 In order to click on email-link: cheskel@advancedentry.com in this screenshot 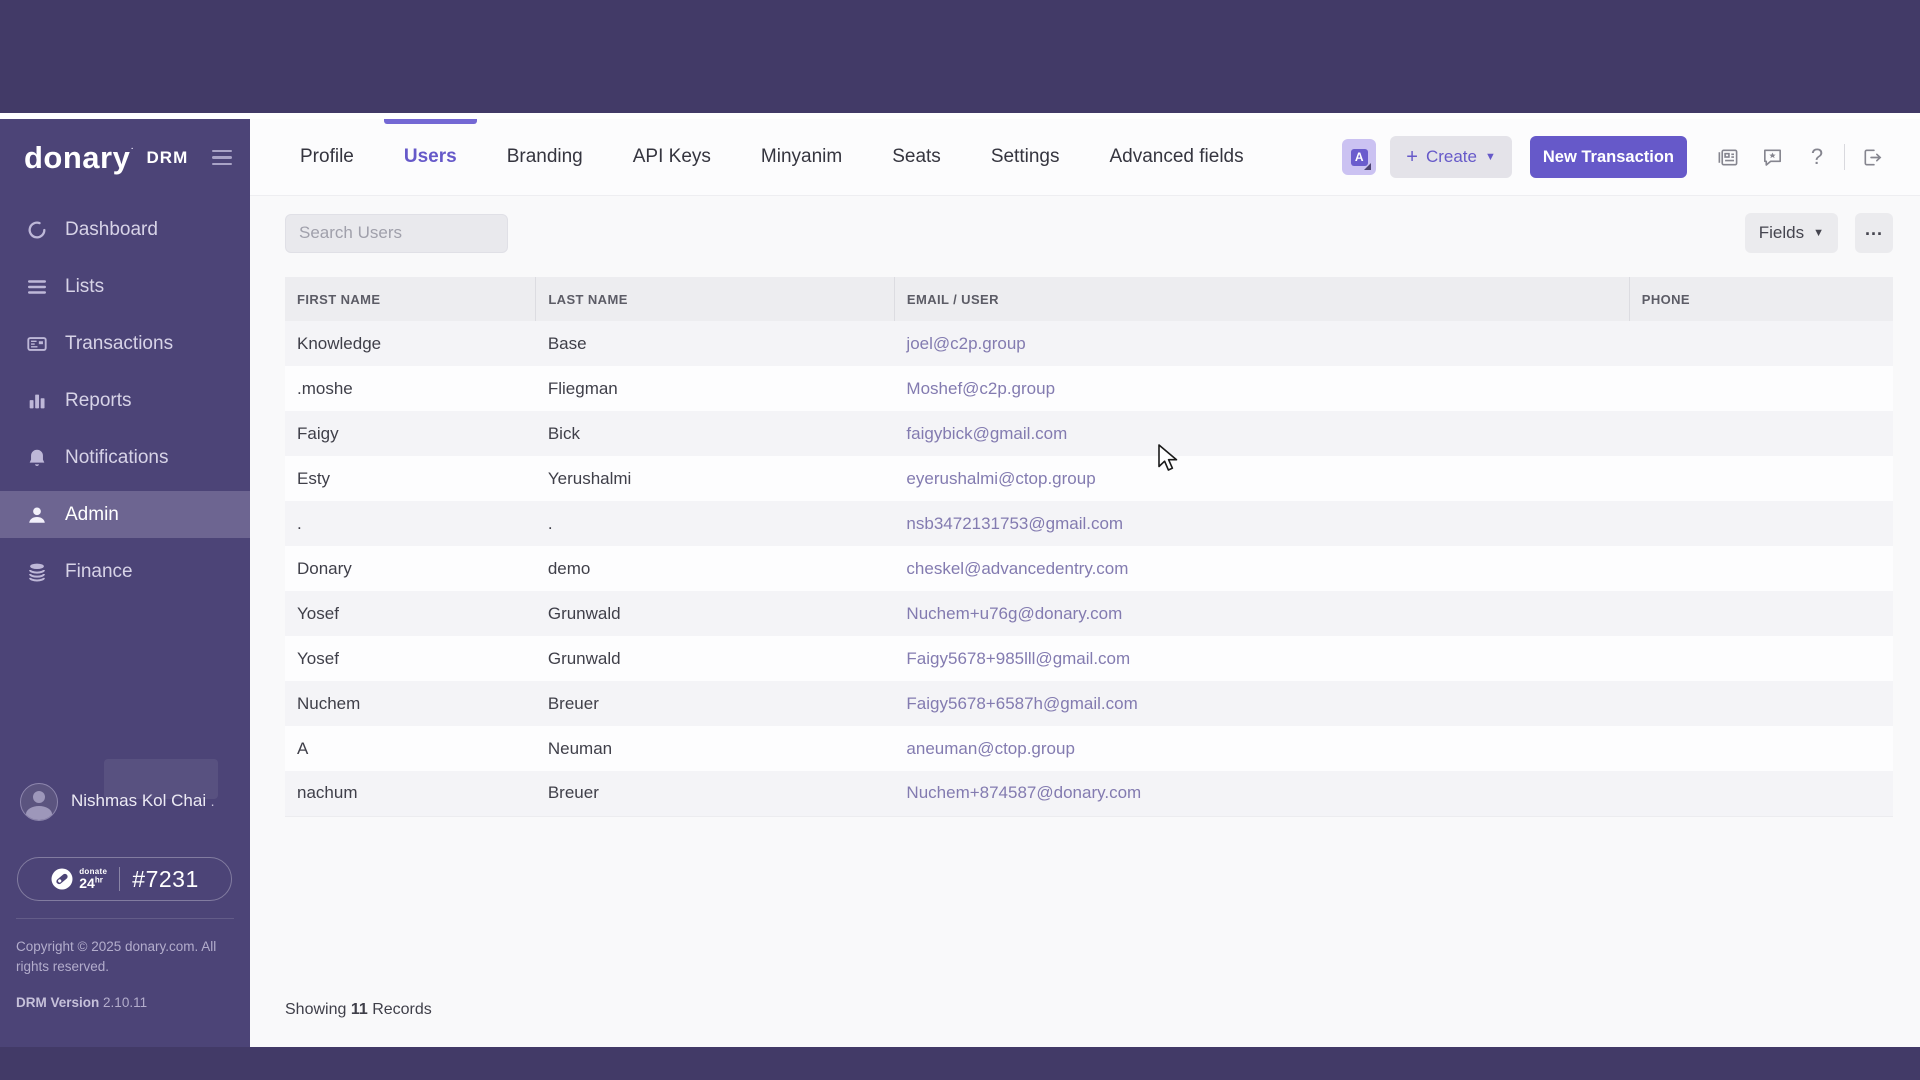, I will do `click(1017, 568)`.